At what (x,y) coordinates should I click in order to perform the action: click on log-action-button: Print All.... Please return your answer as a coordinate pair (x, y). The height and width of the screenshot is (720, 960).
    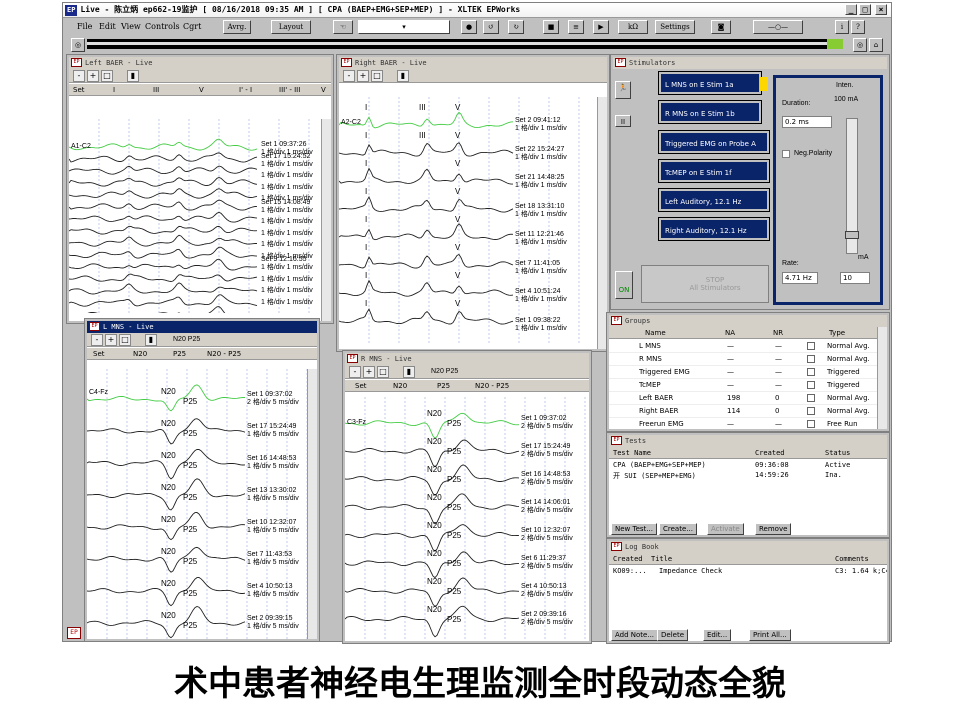
    Looking at the image, I should click on (770, 635).